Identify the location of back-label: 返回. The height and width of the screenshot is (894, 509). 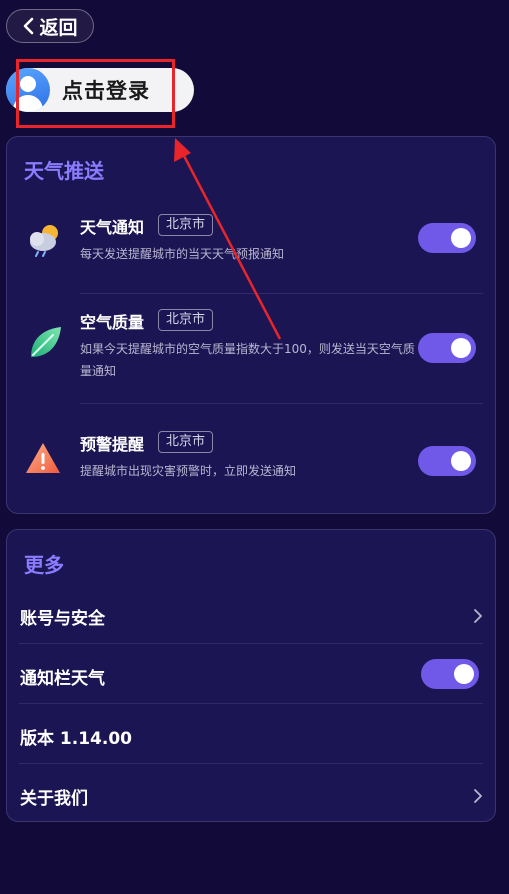
(58, 27).